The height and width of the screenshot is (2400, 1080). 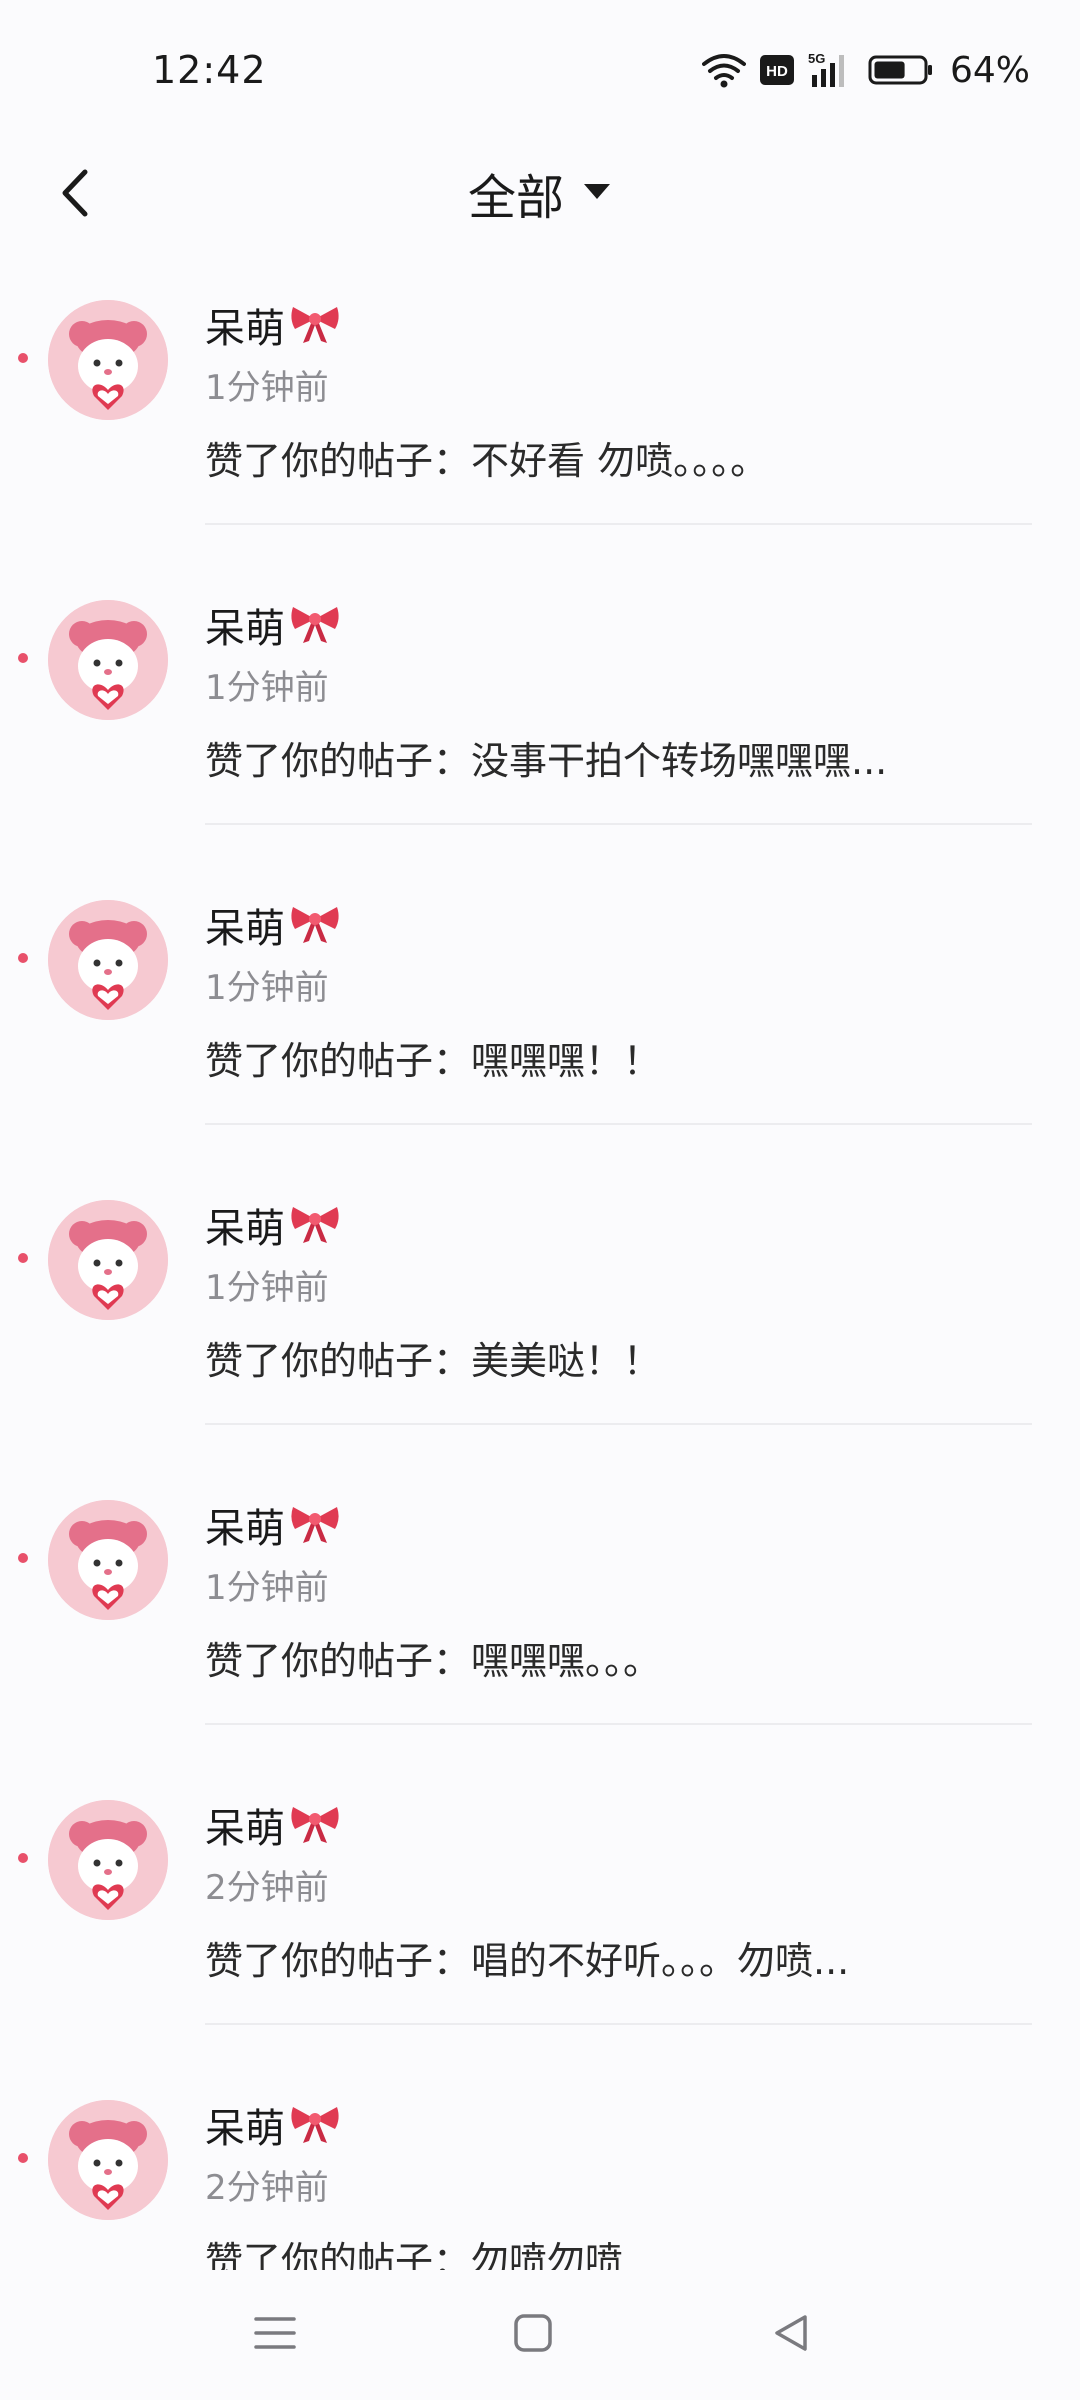 I want to click on page-title: 全部, so click(x=515, y=198).